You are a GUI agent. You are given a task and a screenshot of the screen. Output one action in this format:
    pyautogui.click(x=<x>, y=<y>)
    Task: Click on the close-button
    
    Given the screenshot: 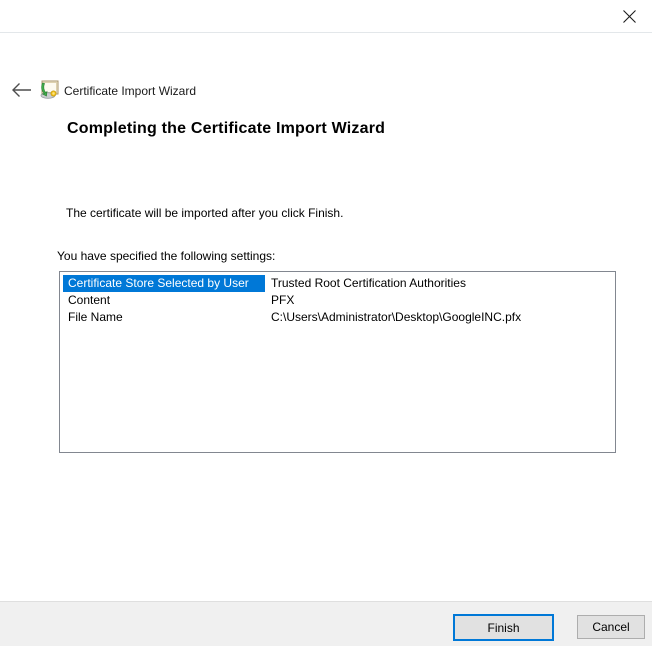 What is the action you would take?
    pyautogui.click(x=629, y=16)
    